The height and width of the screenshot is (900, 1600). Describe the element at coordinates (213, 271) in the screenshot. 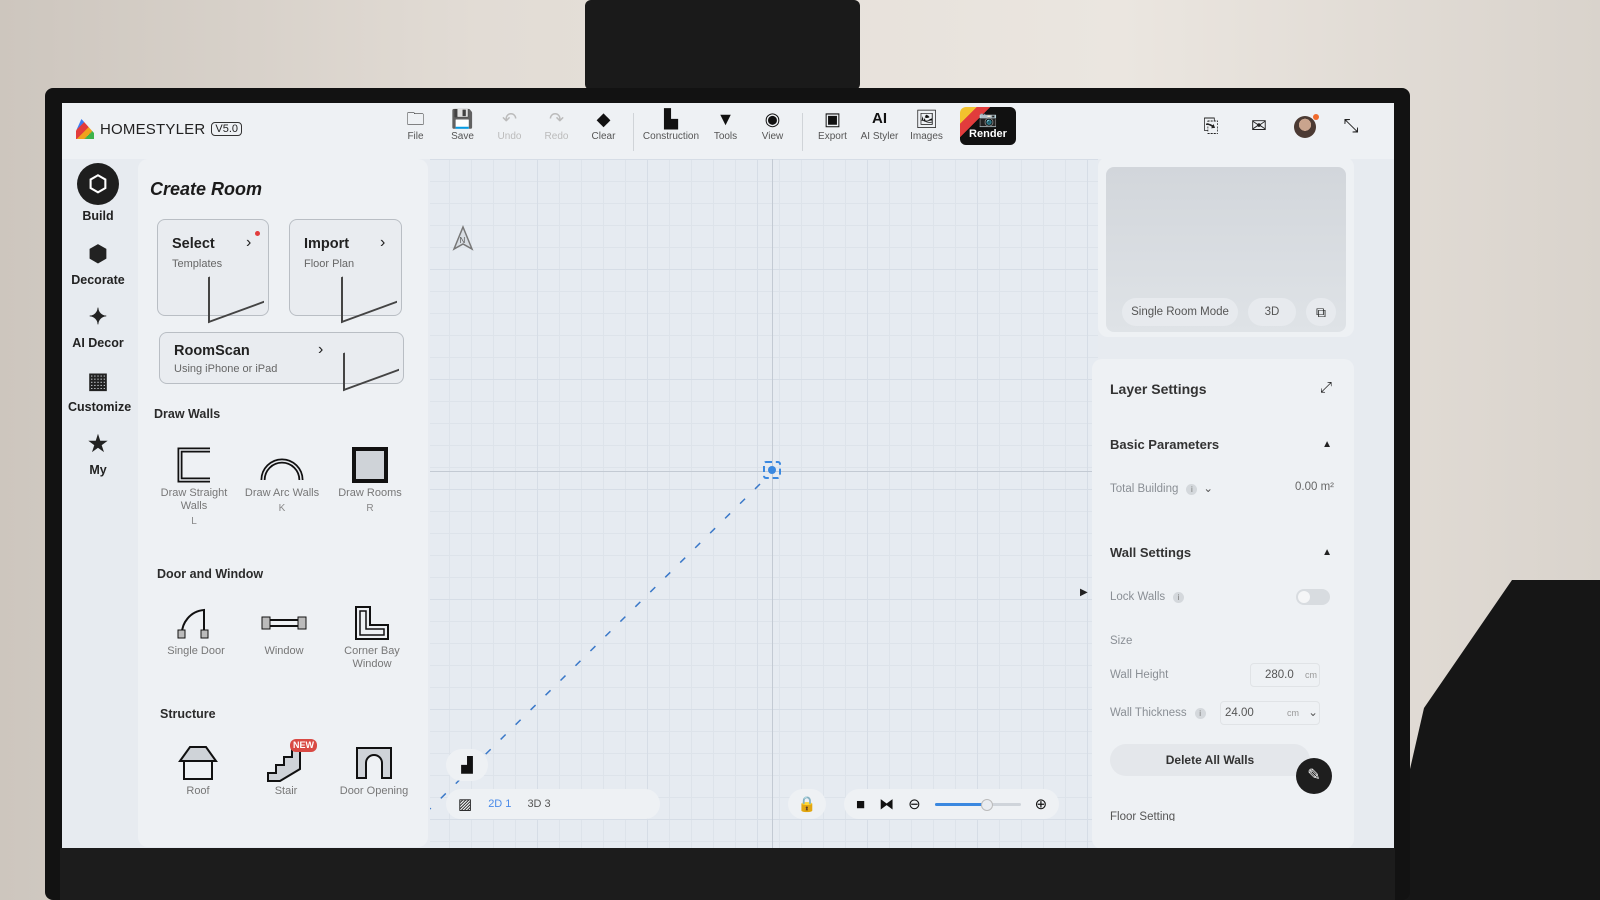

I see `select-templates-card: Select Templates ›` at that location.